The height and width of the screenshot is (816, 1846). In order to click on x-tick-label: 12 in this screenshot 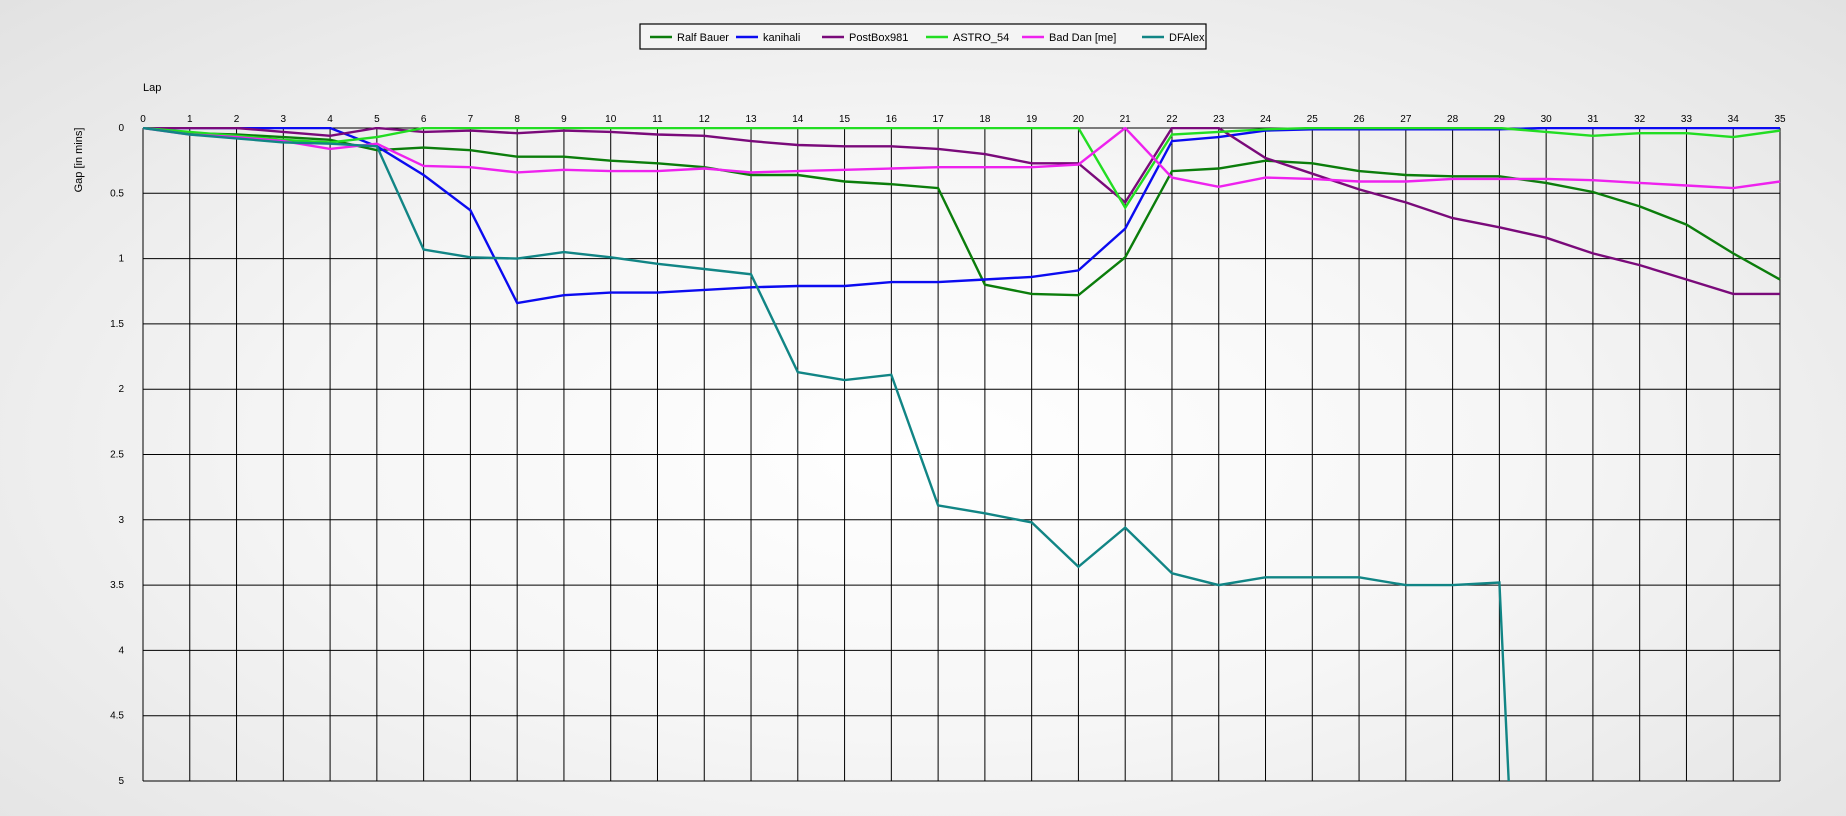, I will do `click(705, 119)`.